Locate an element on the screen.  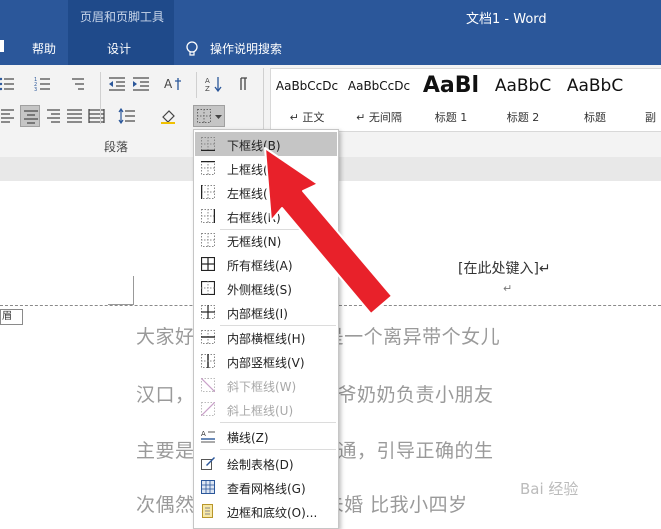
align-left-icon is located at coordinates (9, 116).